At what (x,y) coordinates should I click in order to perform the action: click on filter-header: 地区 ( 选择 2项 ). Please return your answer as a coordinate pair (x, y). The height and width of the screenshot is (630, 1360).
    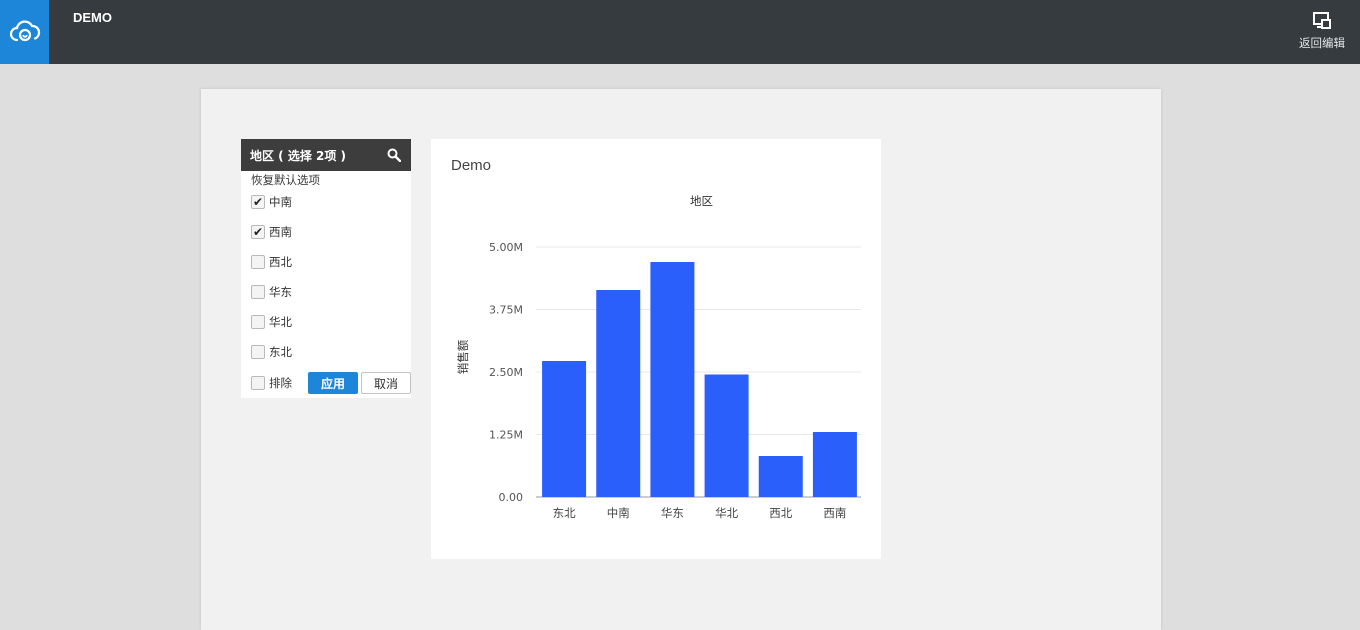
    Looking at the image, I should click on (326, 155).